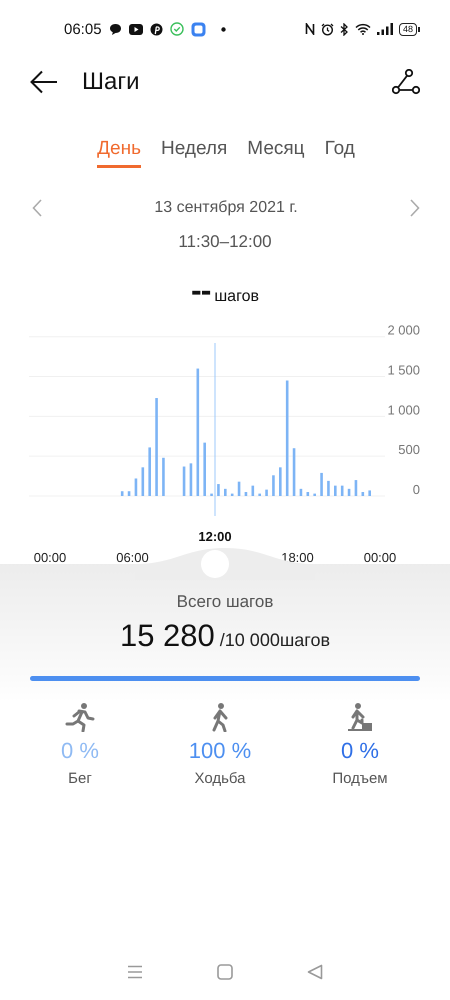 The image size is (450, 1000). I want to click on share-nodes-icon, so click(406, 82).